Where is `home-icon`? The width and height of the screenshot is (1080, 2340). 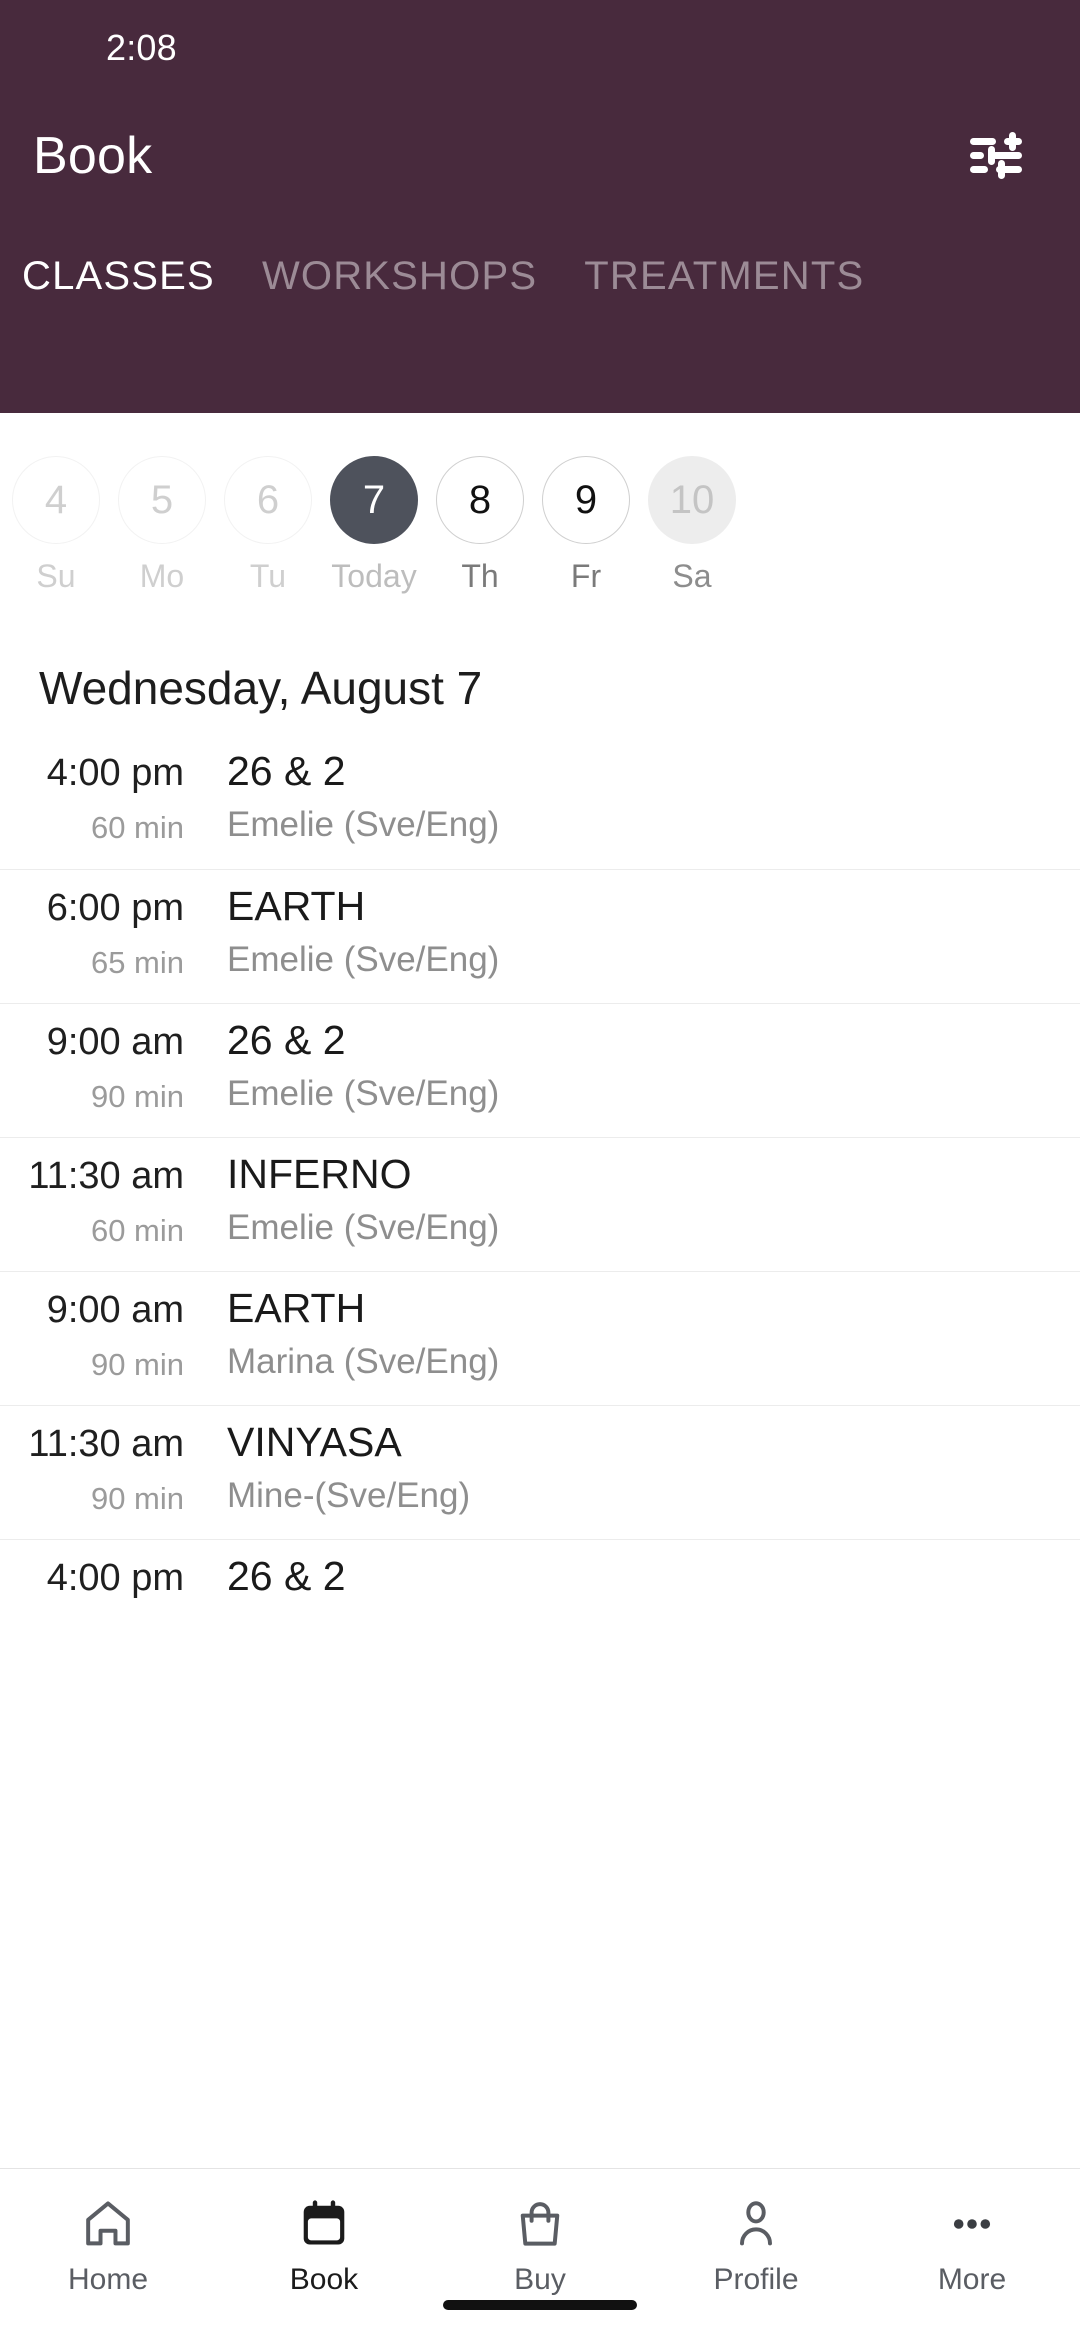
home-icon is located at coordinates (108, 2224).